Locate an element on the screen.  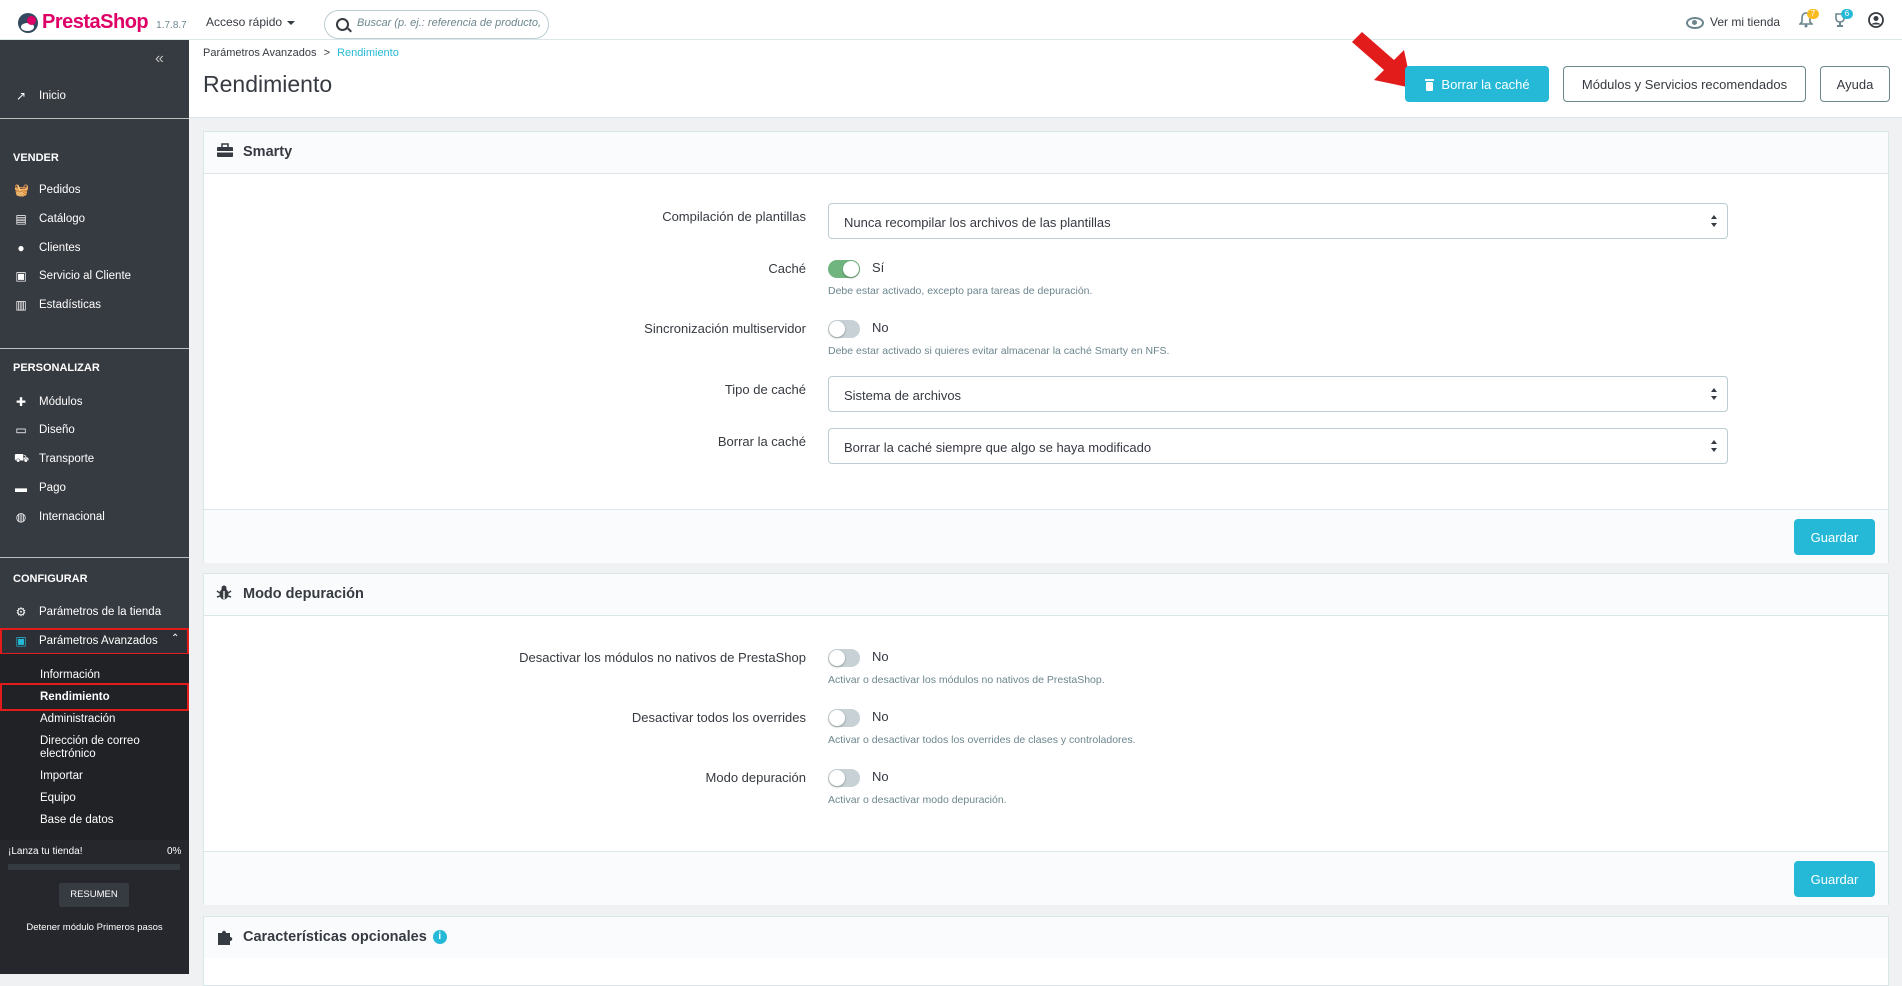
multiserver-label: Sincronización multiservidor is located at coordinates (725, 328).